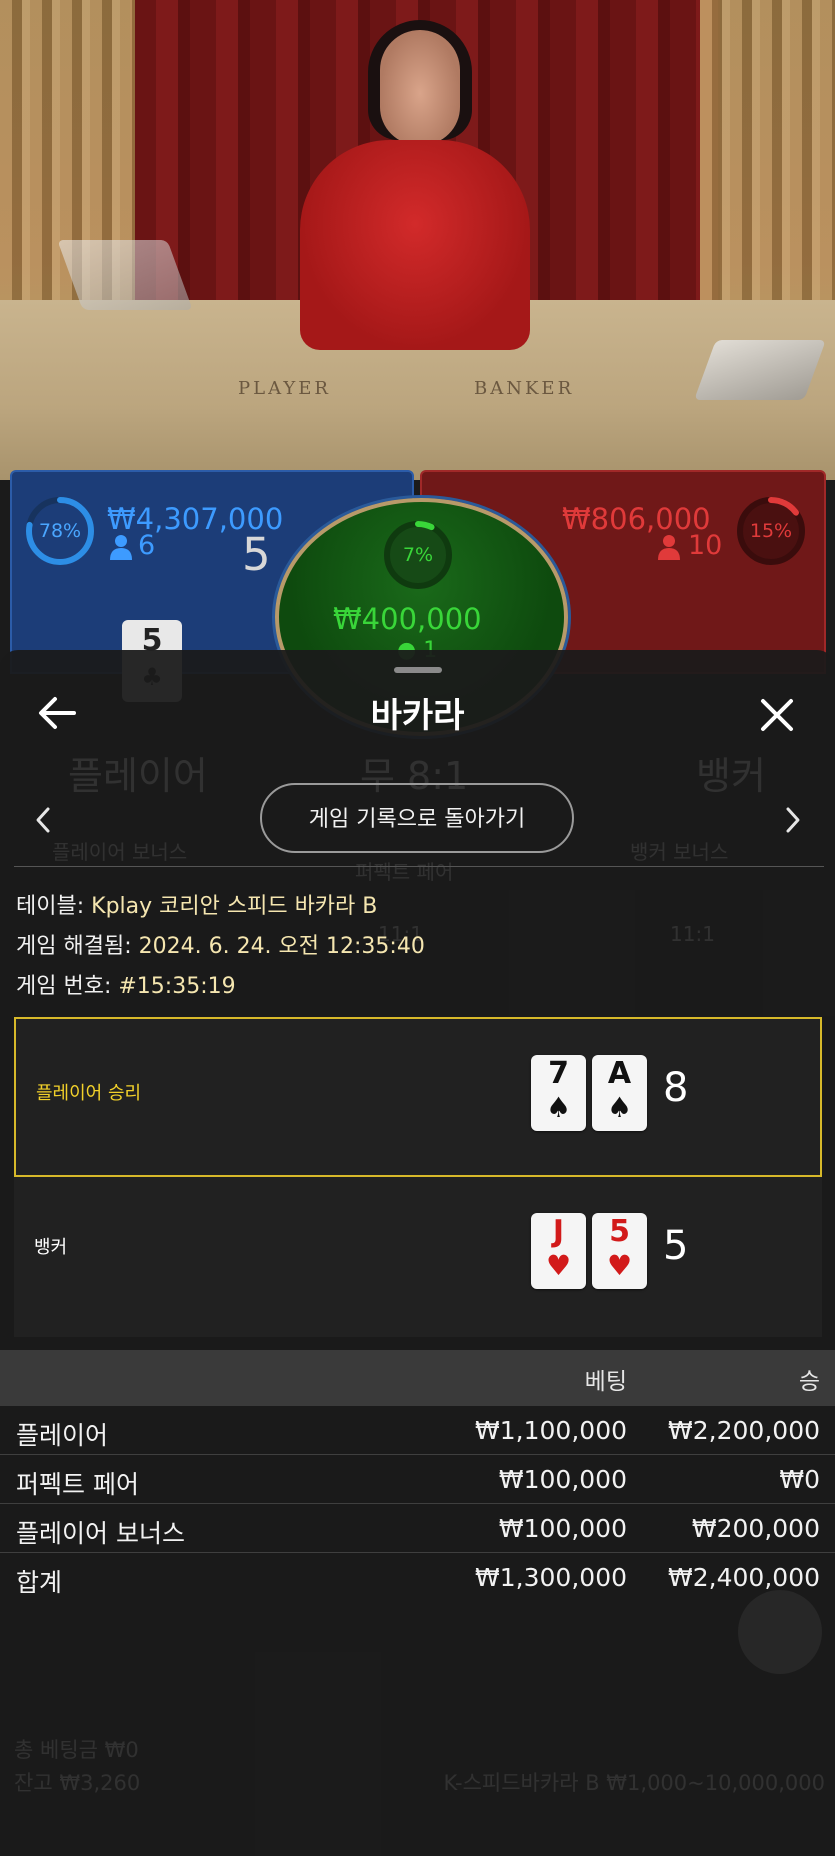  I want to click on round-info-value: #15:35:19, so click(177, 986).